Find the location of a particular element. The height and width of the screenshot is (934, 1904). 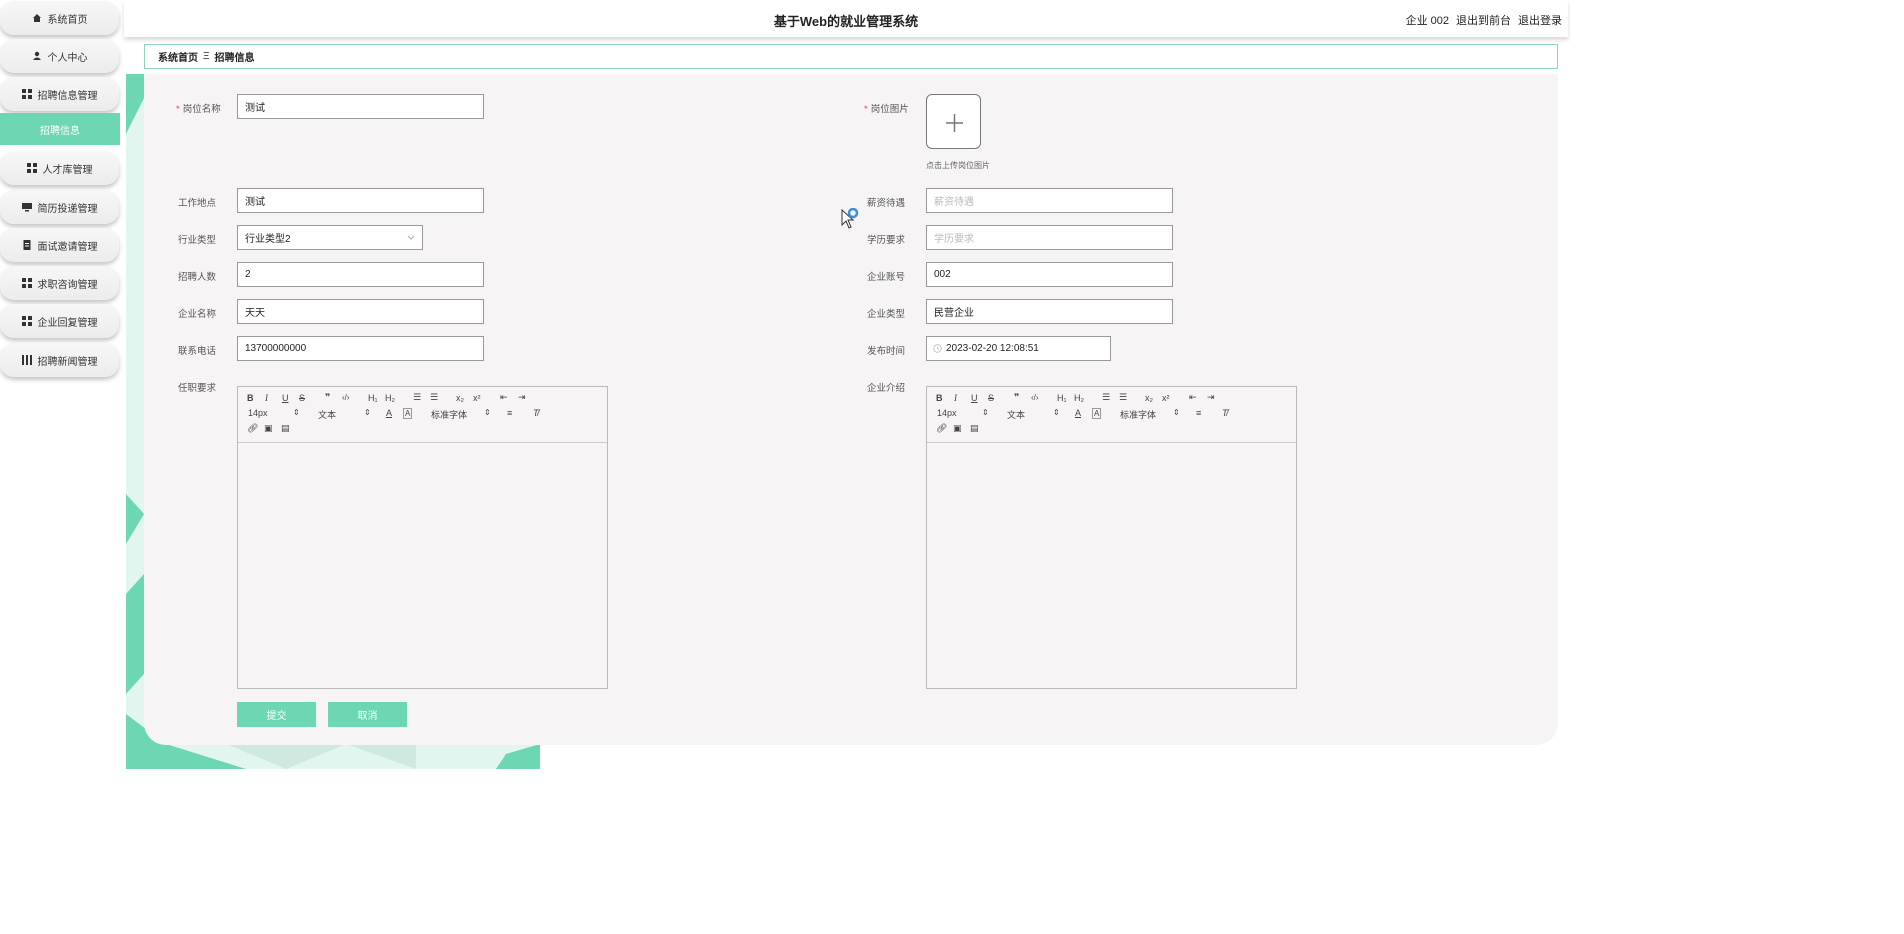

company-account-label: 企业账号 is located at coordinates (886, 277).